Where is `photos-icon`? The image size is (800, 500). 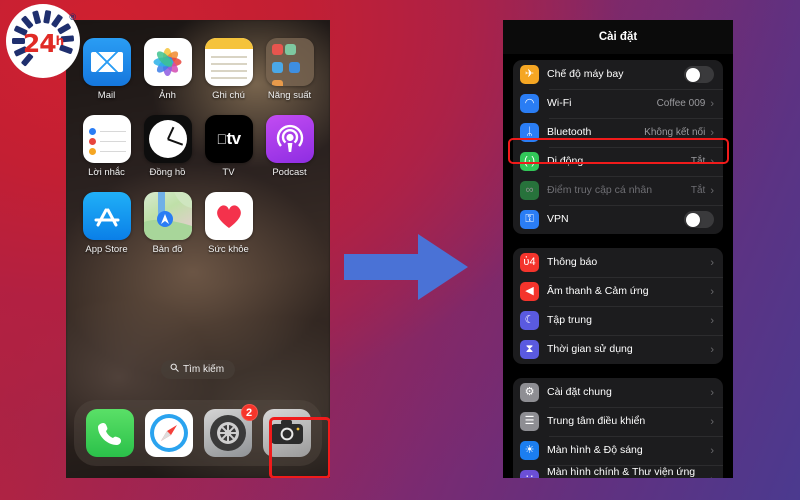
photos-icon is located at coordinates (167, 62).